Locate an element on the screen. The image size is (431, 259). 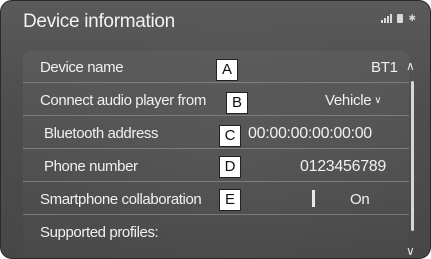
connect-audio-player-value-text: Vehicle is located at coordinates (348, 100).